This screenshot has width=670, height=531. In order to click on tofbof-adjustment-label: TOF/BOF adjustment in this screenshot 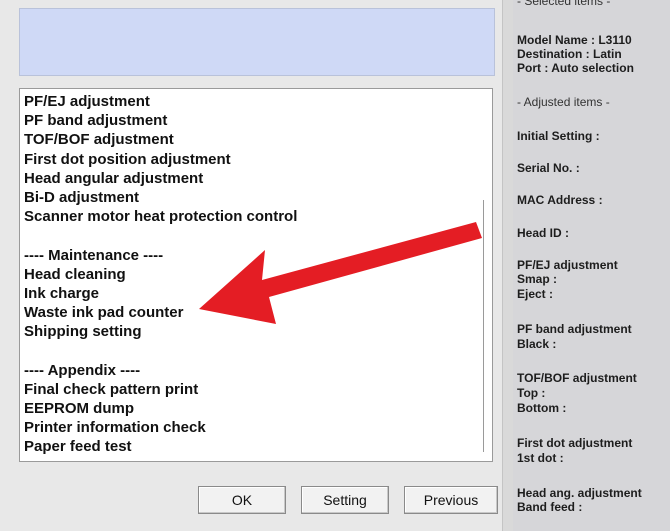, I will do `click(577, 378)`.